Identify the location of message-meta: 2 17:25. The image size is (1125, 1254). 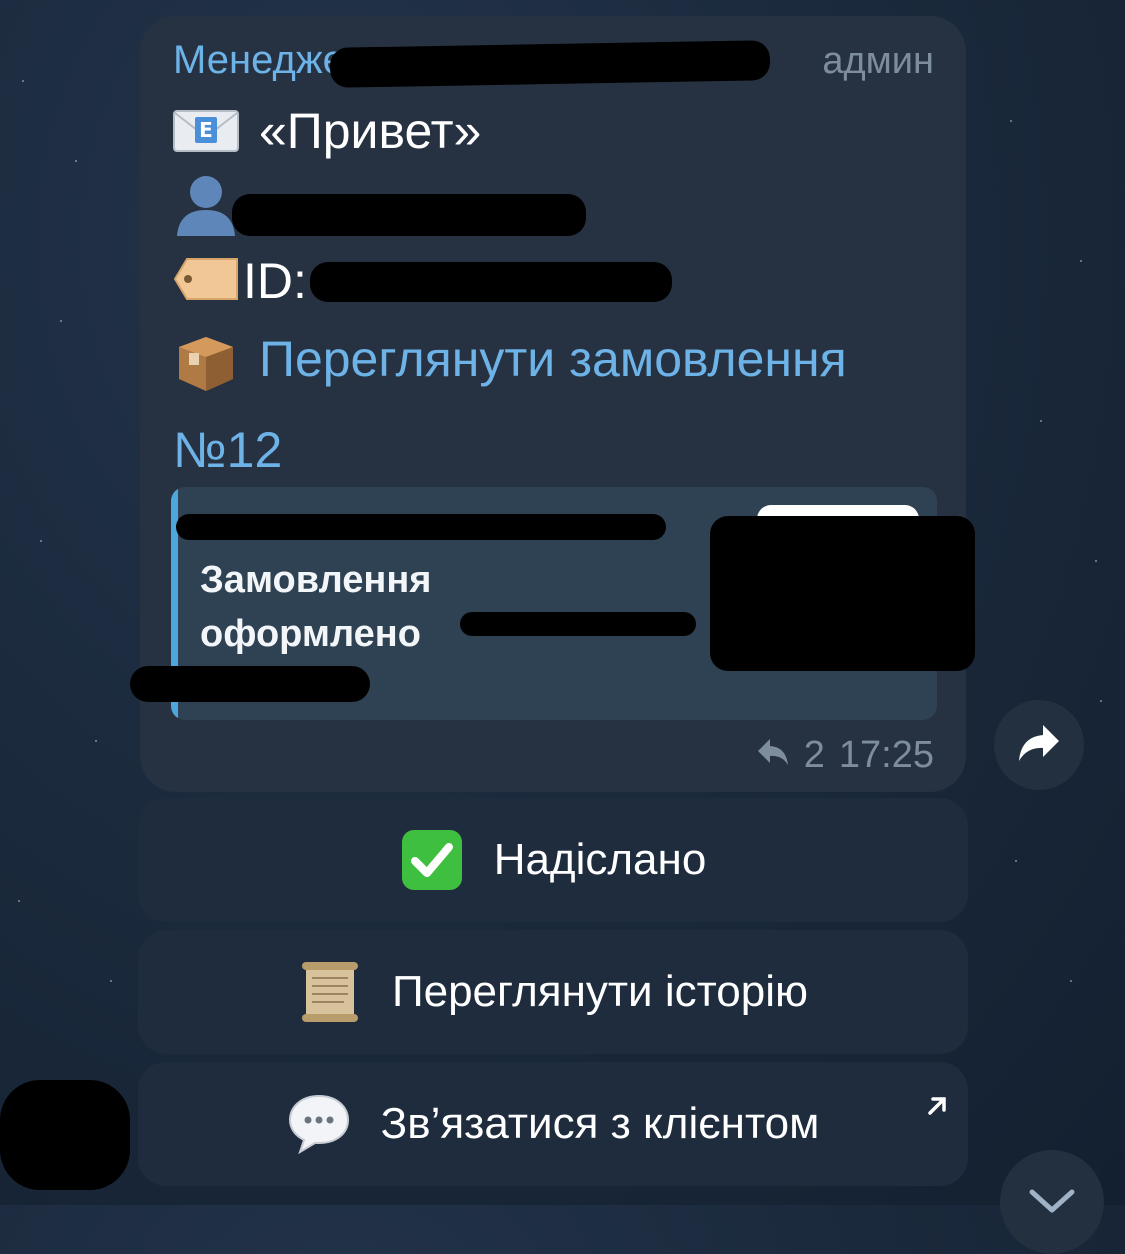
(845, 755).